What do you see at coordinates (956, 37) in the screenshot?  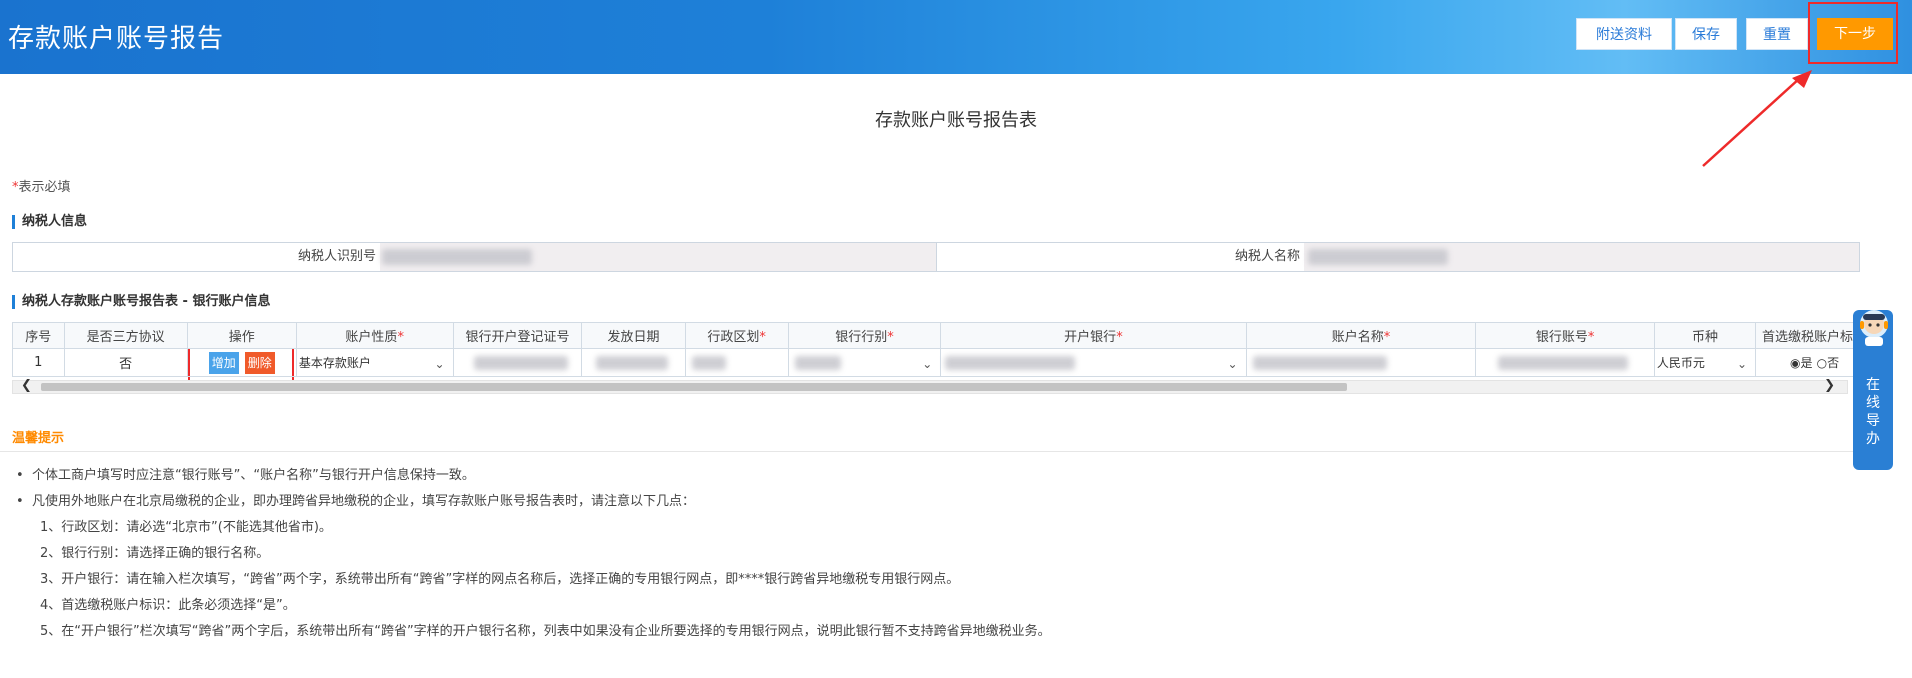 I see `page-header: 存款账户账号报告 附送资料 保存 重置 下一步` at bounding box center [956, 37].